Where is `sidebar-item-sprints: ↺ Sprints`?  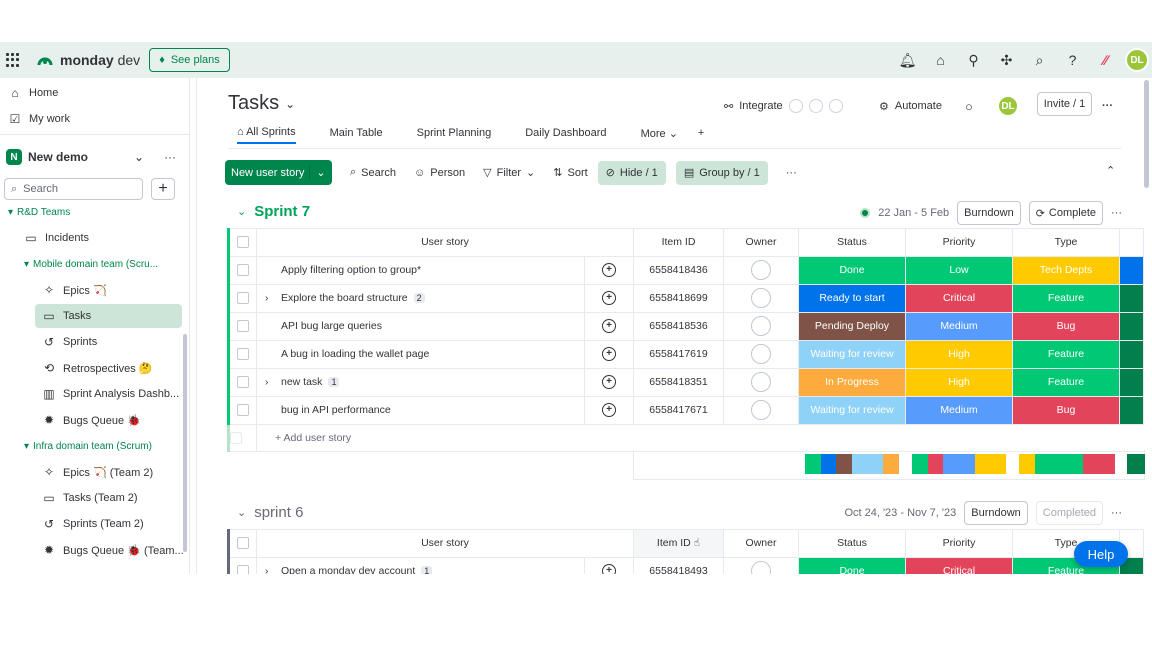
sidebar-item-sprints: ↺ Sprints is located at coordinates (69, 342).